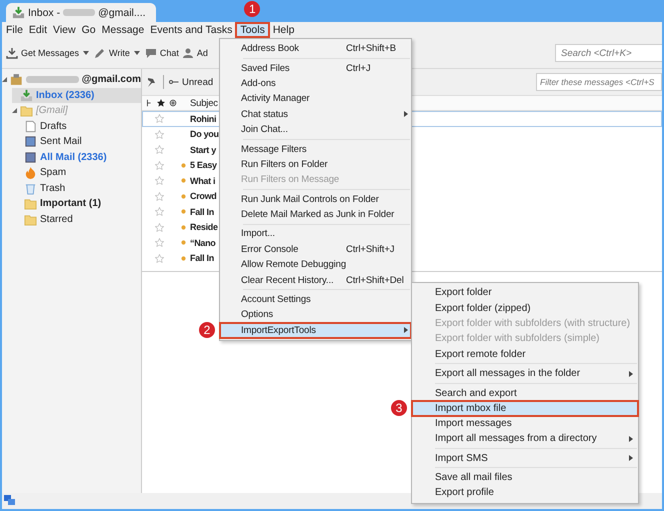 The image size is (664, 511). Describe the element at coordinates (599, 82) in the screenshot. I see `filter-field: Filter these messages <Ctrl+S` at that location.